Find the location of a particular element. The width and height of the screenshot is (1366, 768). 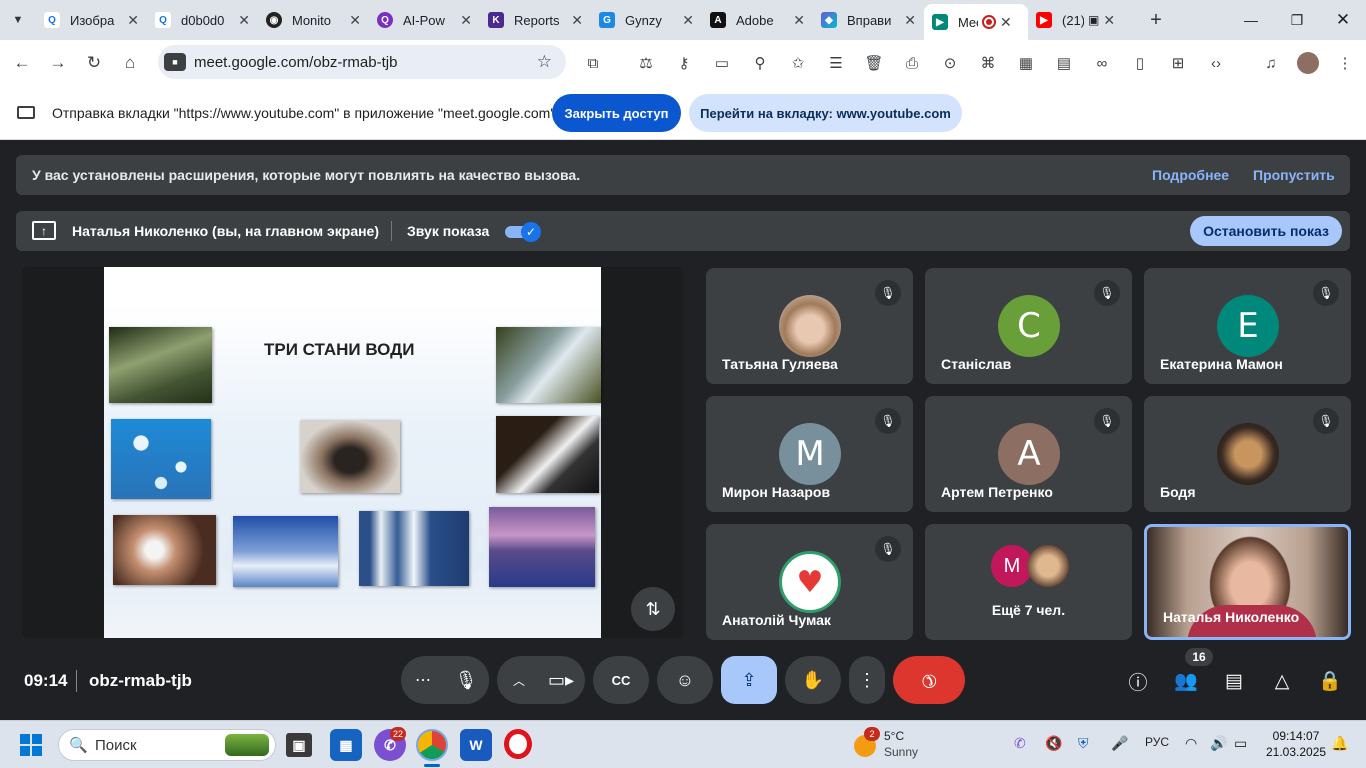

forward-icon: → is located at coordinates (58, 63).